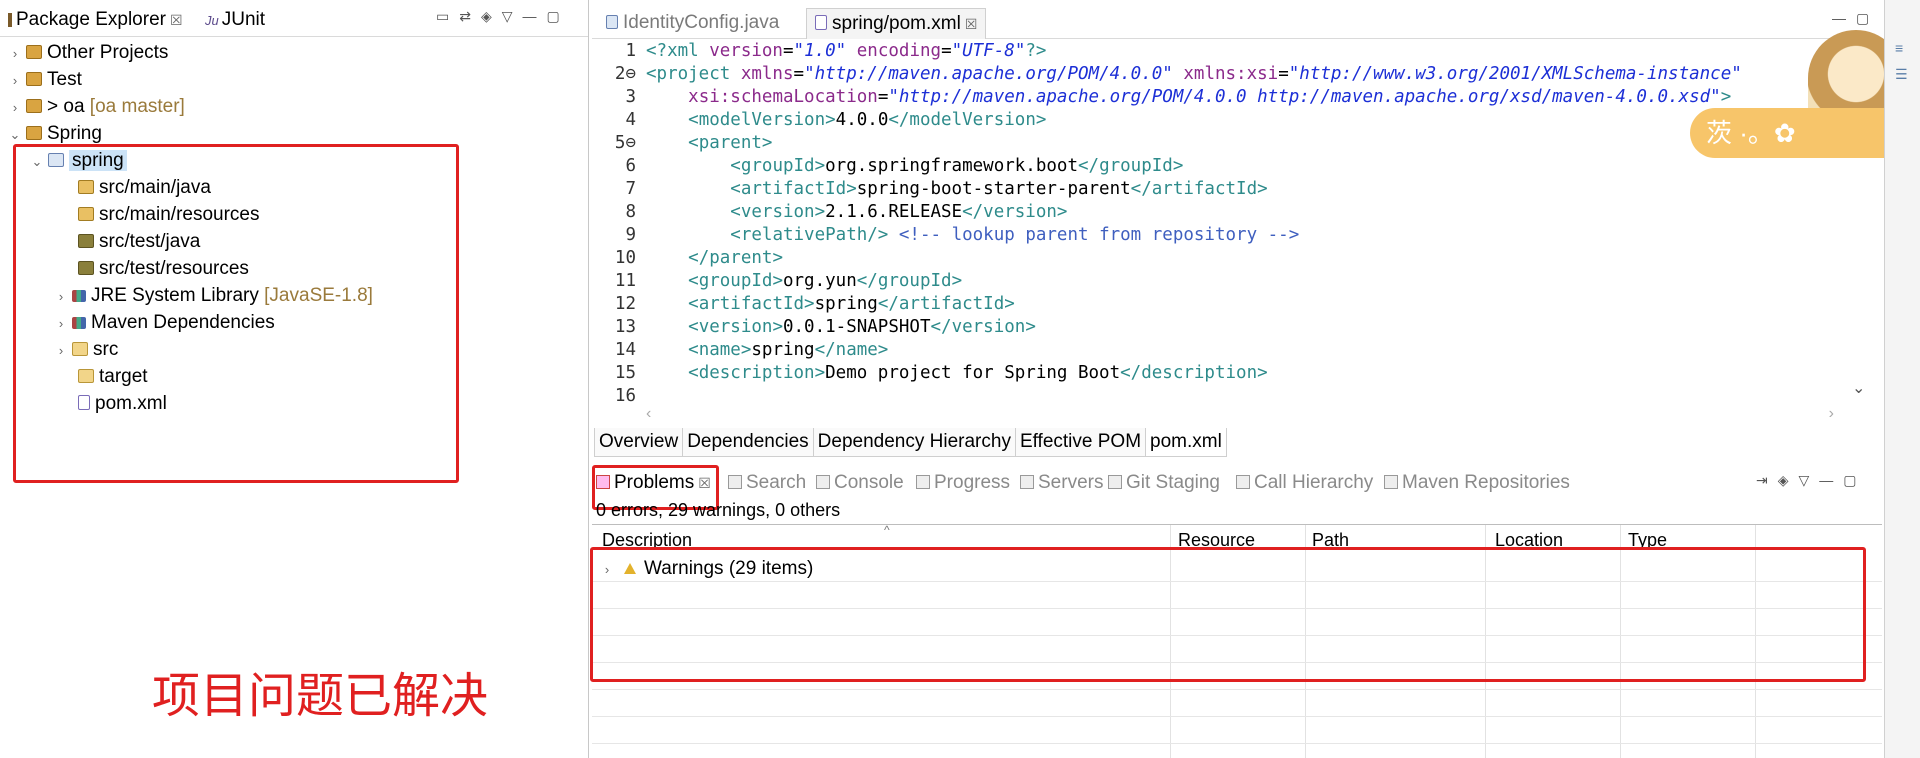 The image size is (1920, 758). Describe the element at coordinates (630, 97) in the screenshot. I see `line-number: 3` at that location.